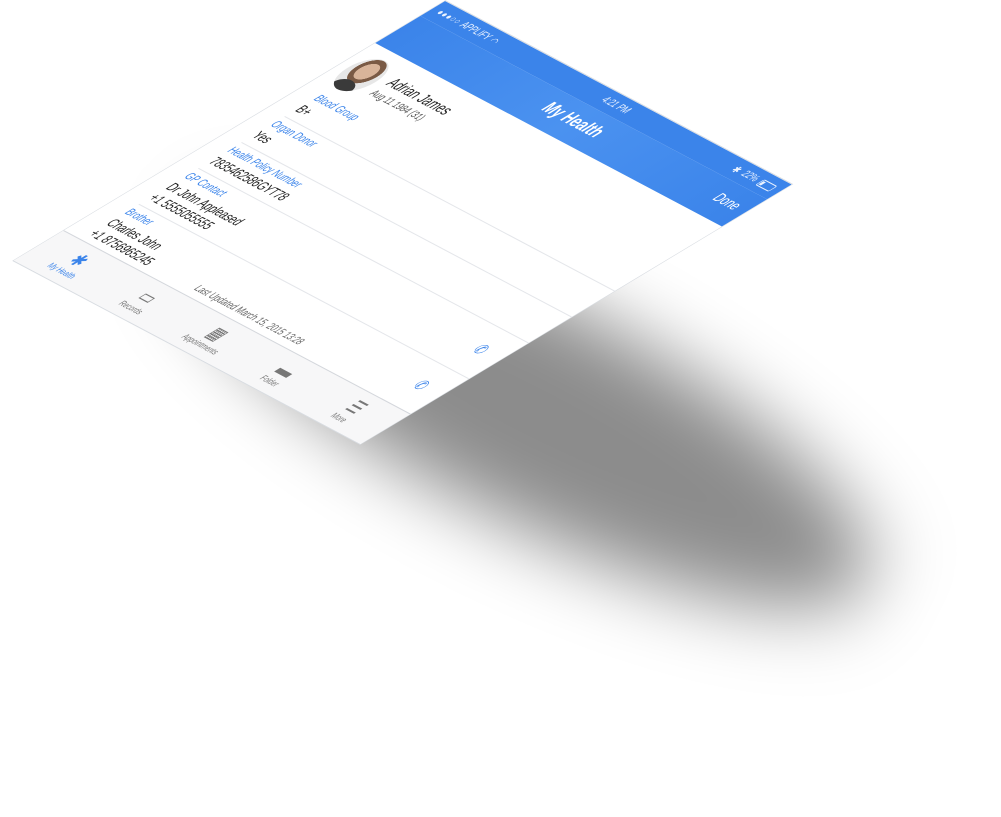 The image size is (1001, 817). I want to click on battery-icon, so click(767, 185).